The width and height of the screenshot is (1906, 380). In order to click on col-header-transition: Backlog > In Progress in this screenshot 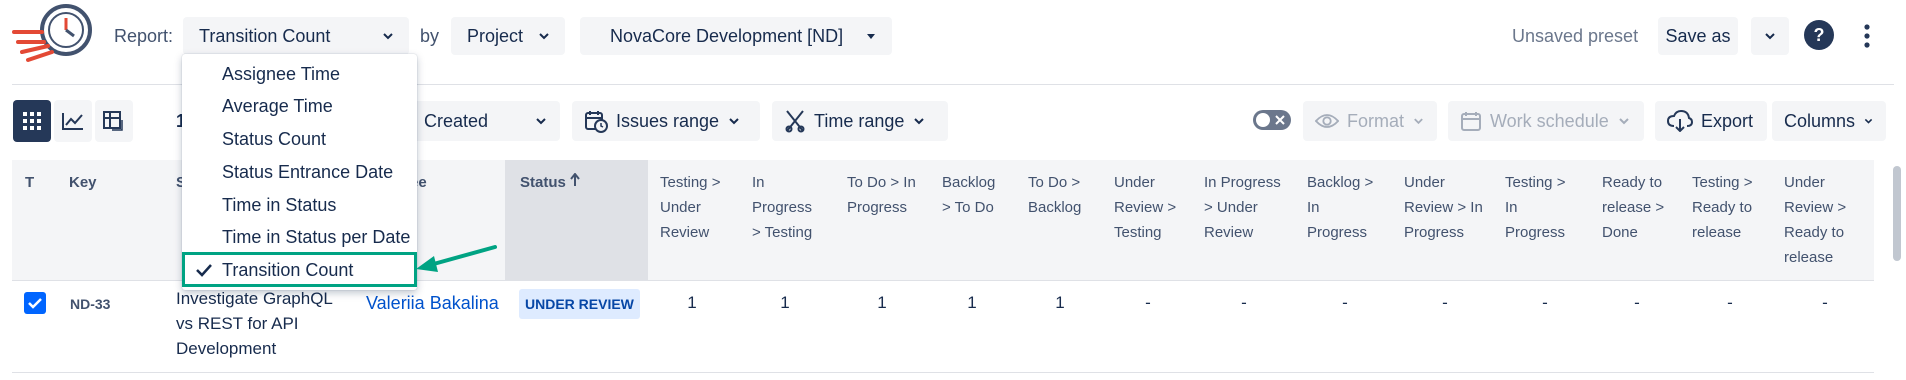, I will do `click(1340, 207)`.